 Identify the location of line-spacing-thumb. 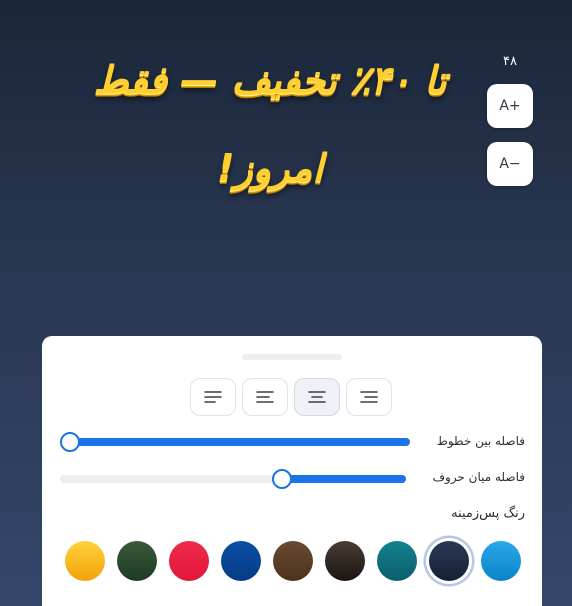
(70, 442).